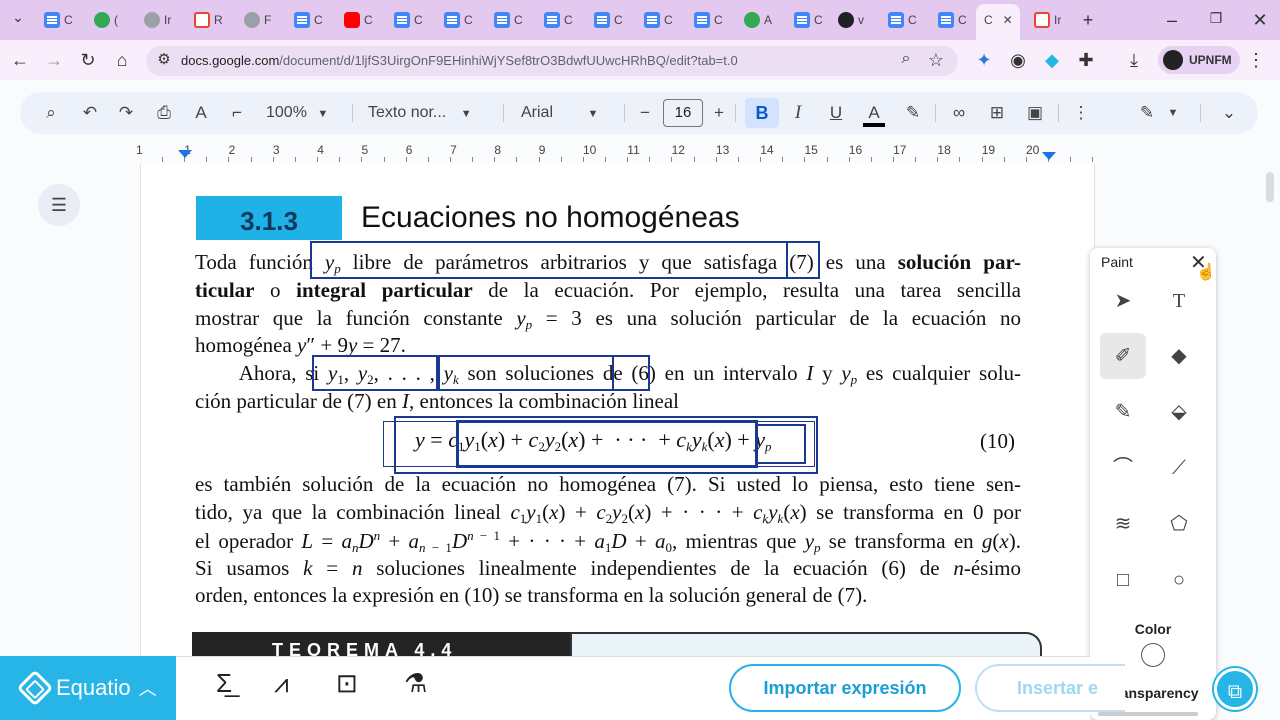  What do you see at coordinates (88, 688) in the screenshot?
I see `equatio-menu-button: Equatio ︿` at bounding box center [88, 688].